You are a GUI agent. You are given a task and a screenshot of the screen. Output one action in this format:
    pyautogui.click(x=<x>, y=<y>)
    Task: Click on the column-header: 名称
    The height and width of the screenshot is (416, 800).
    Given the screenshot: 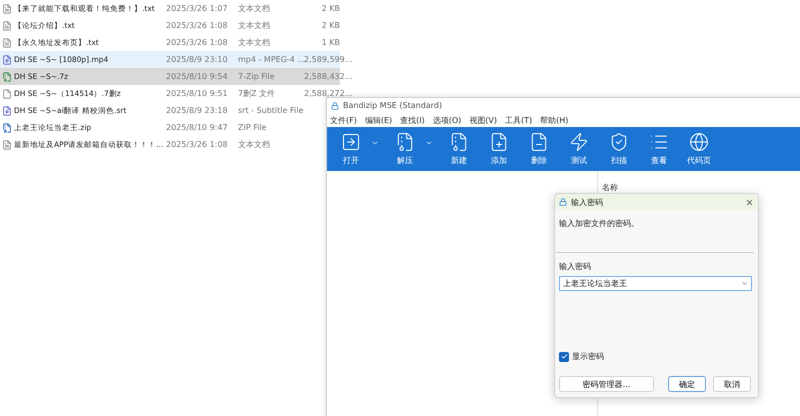 What is the action you would take?
    pyautogui.click(x=610, y=187)
    